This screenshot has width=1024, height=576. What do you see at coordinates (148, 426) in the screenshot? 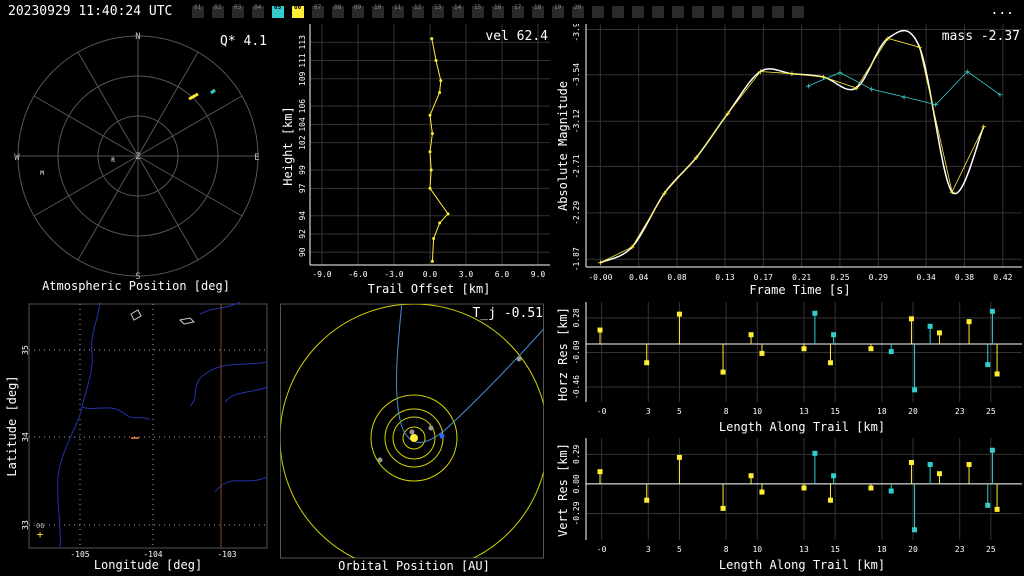
I see `map-frame` at bounding box center [148, 426].